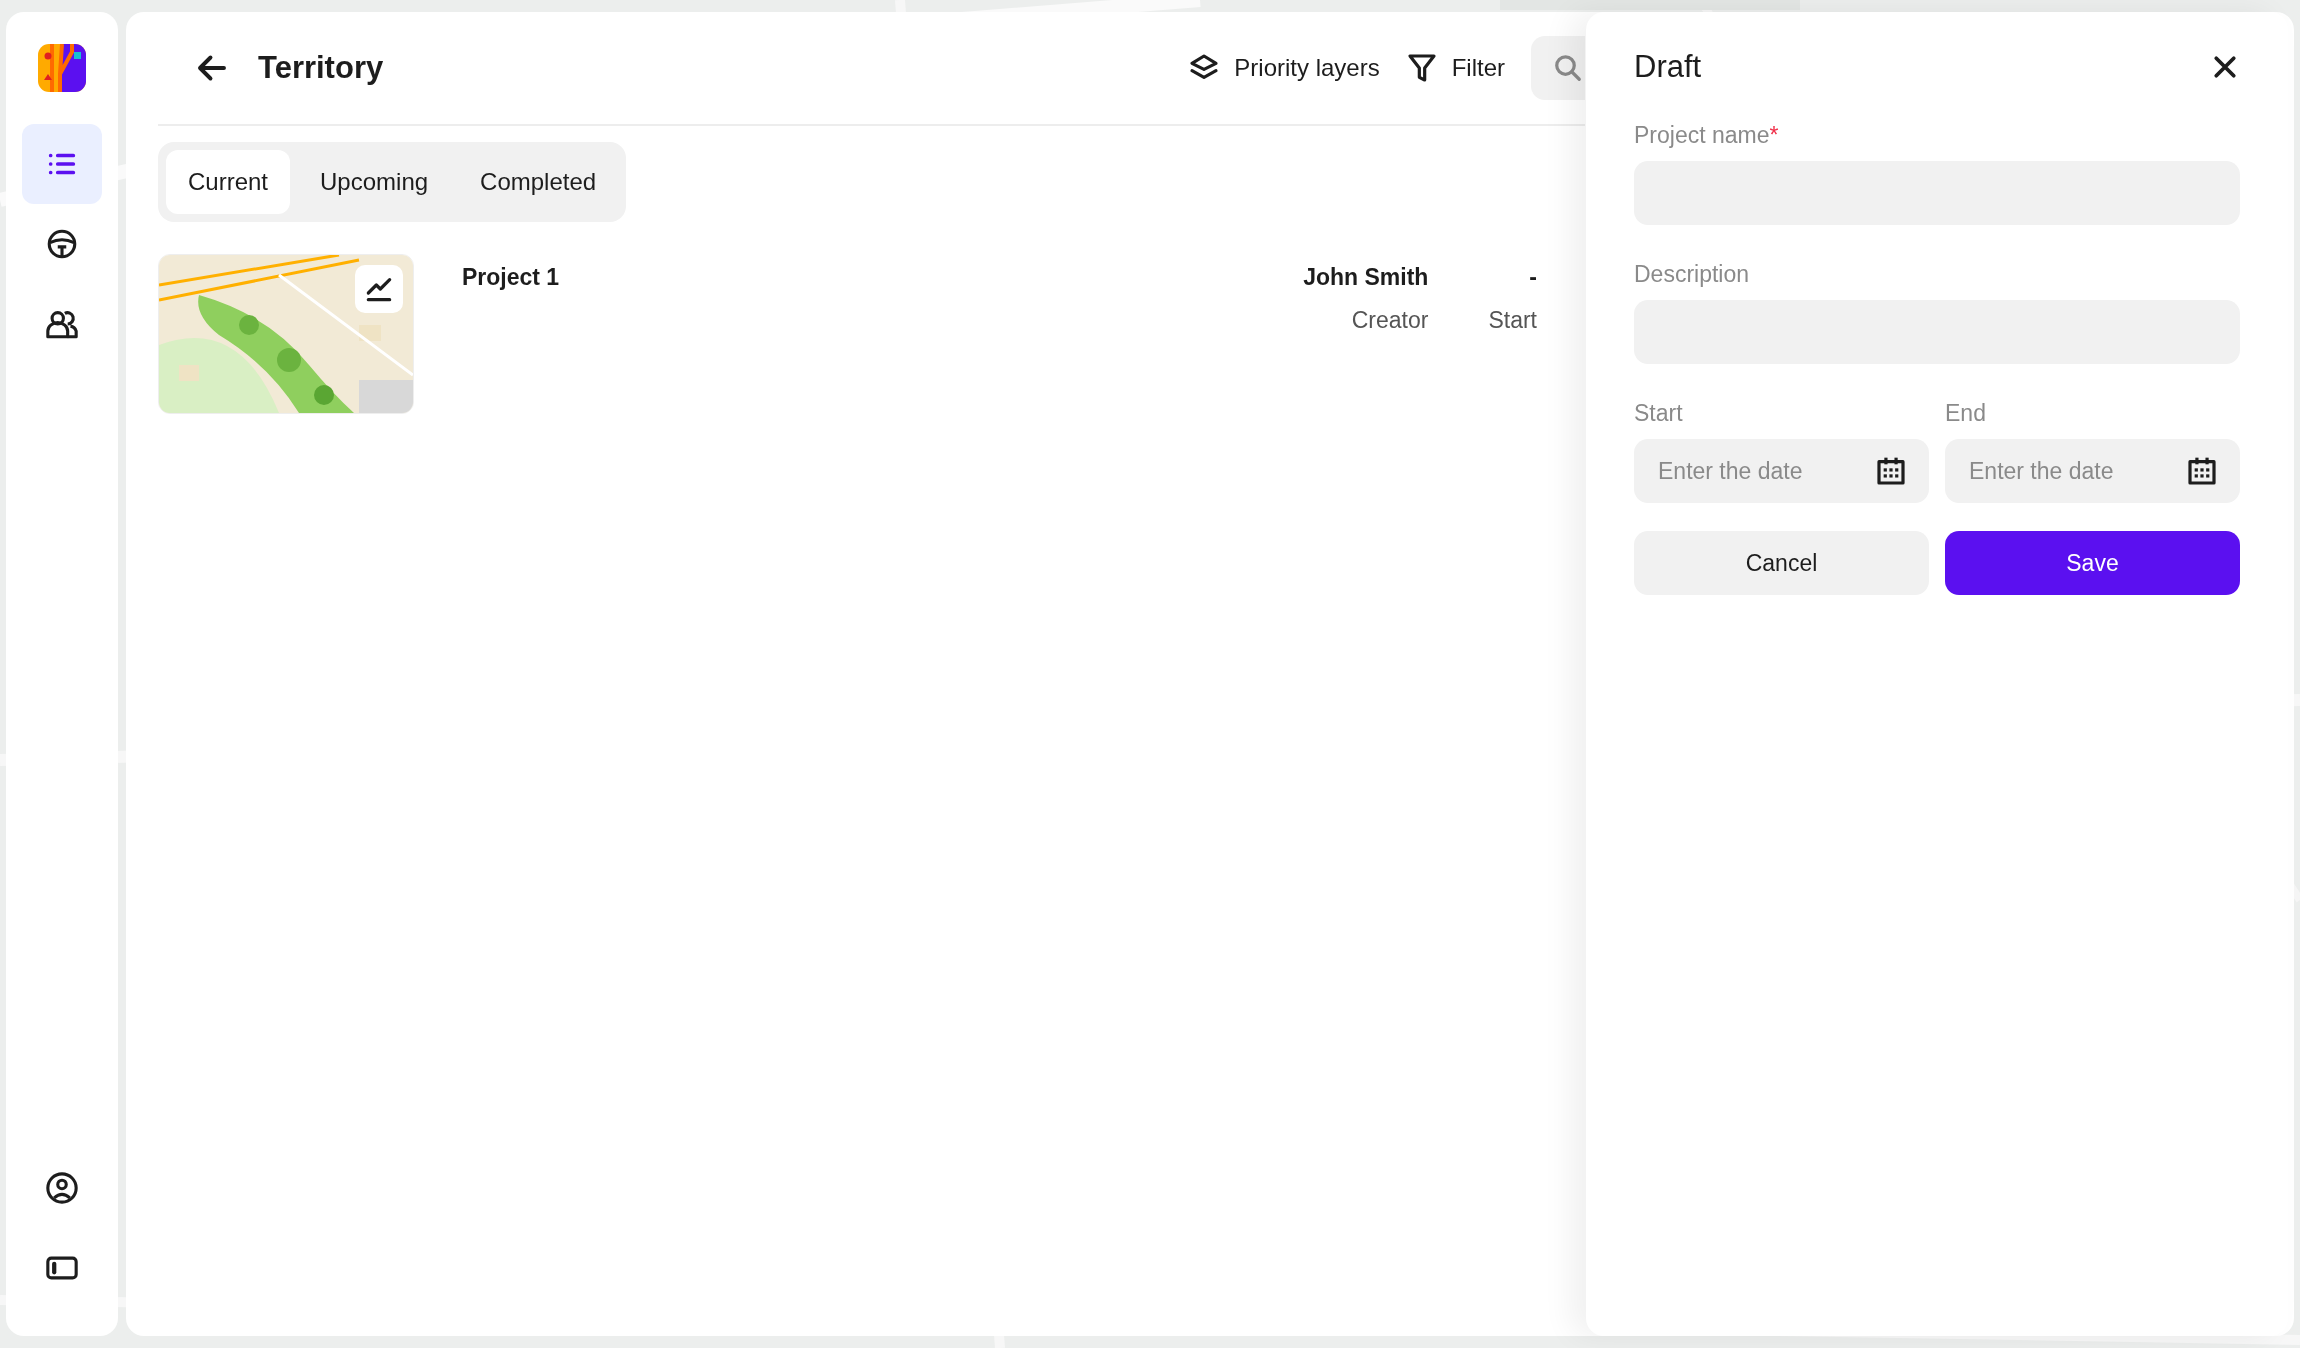 The height and width of the screenshot is (1348, 2300). I want to click on field-label: Project name*, so click(1707, 135).